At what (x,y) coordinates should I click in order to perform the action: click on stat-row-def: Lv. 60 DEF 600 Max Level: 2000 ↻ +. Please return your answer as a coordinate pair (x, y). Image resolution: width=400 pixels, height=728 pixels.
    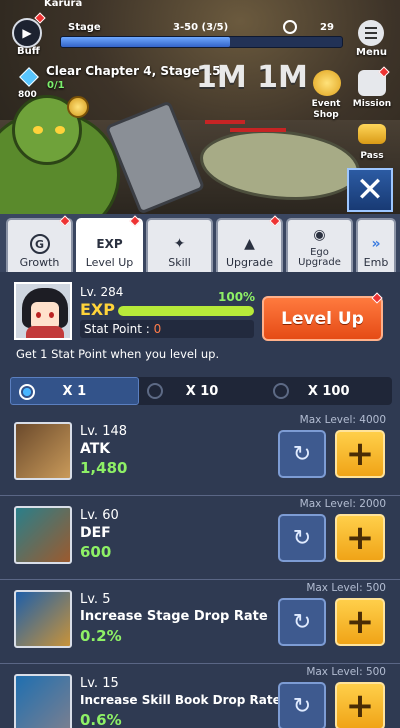
    Looking at the image, I should click on (200, 538).